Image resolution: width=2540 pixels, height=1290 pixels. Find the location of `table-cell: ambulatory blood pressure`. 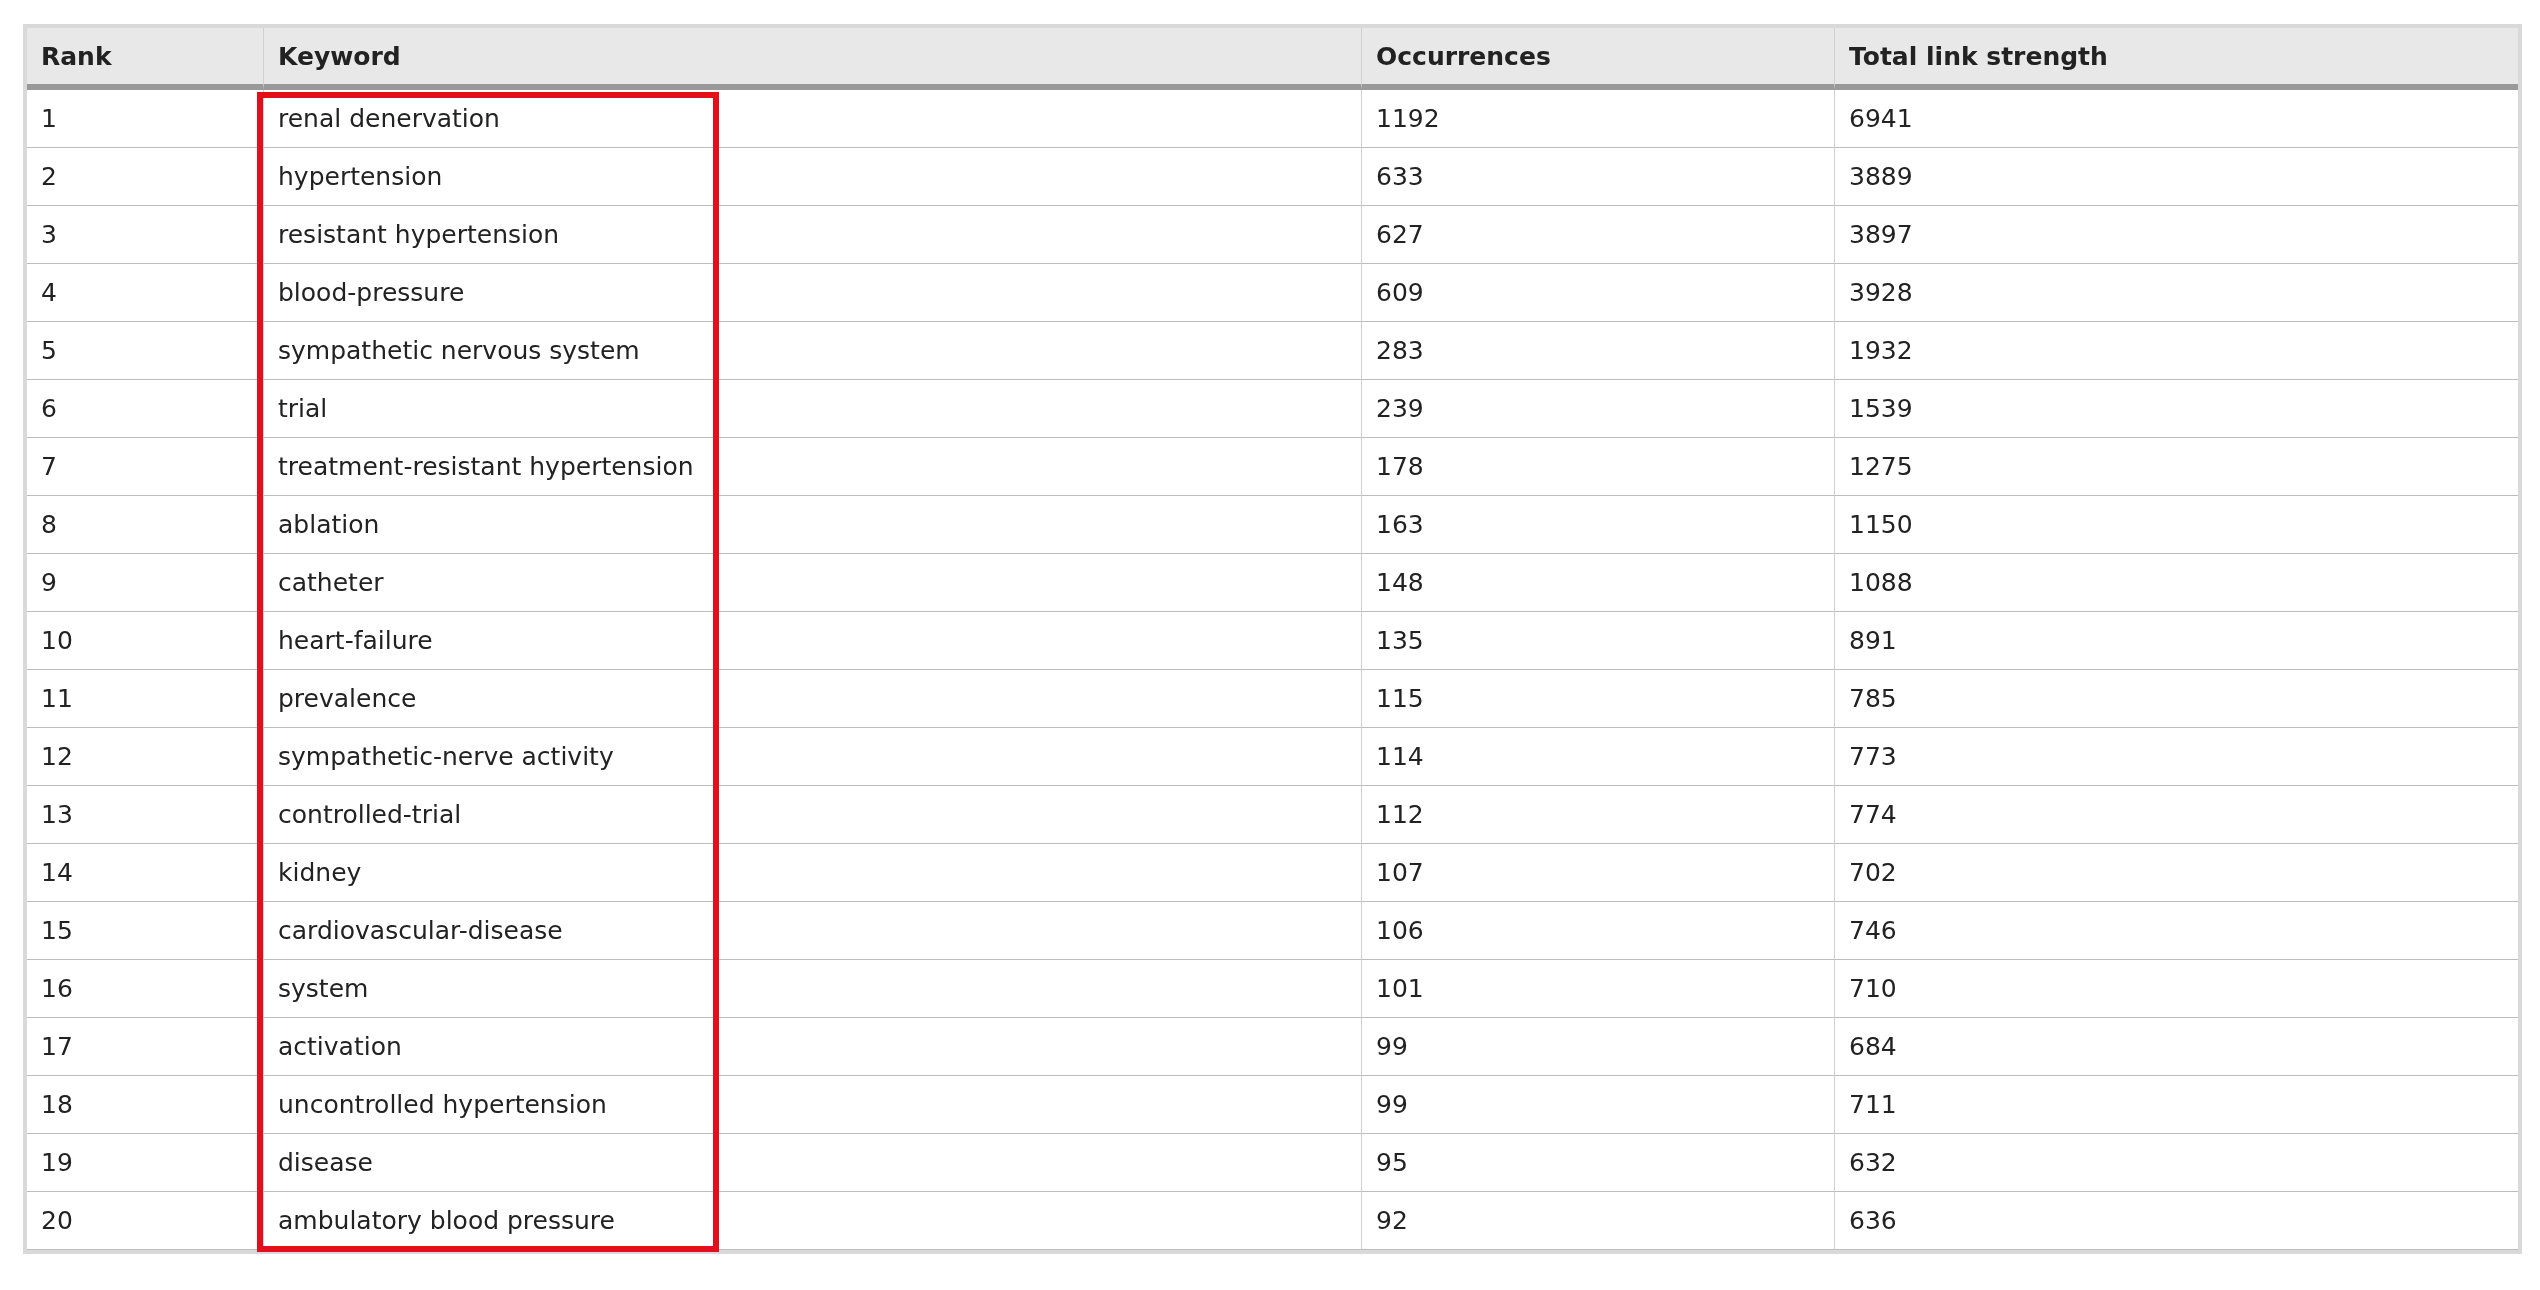

table-cell: ambulatory blood pressure is located at coordinates (812, 1221).